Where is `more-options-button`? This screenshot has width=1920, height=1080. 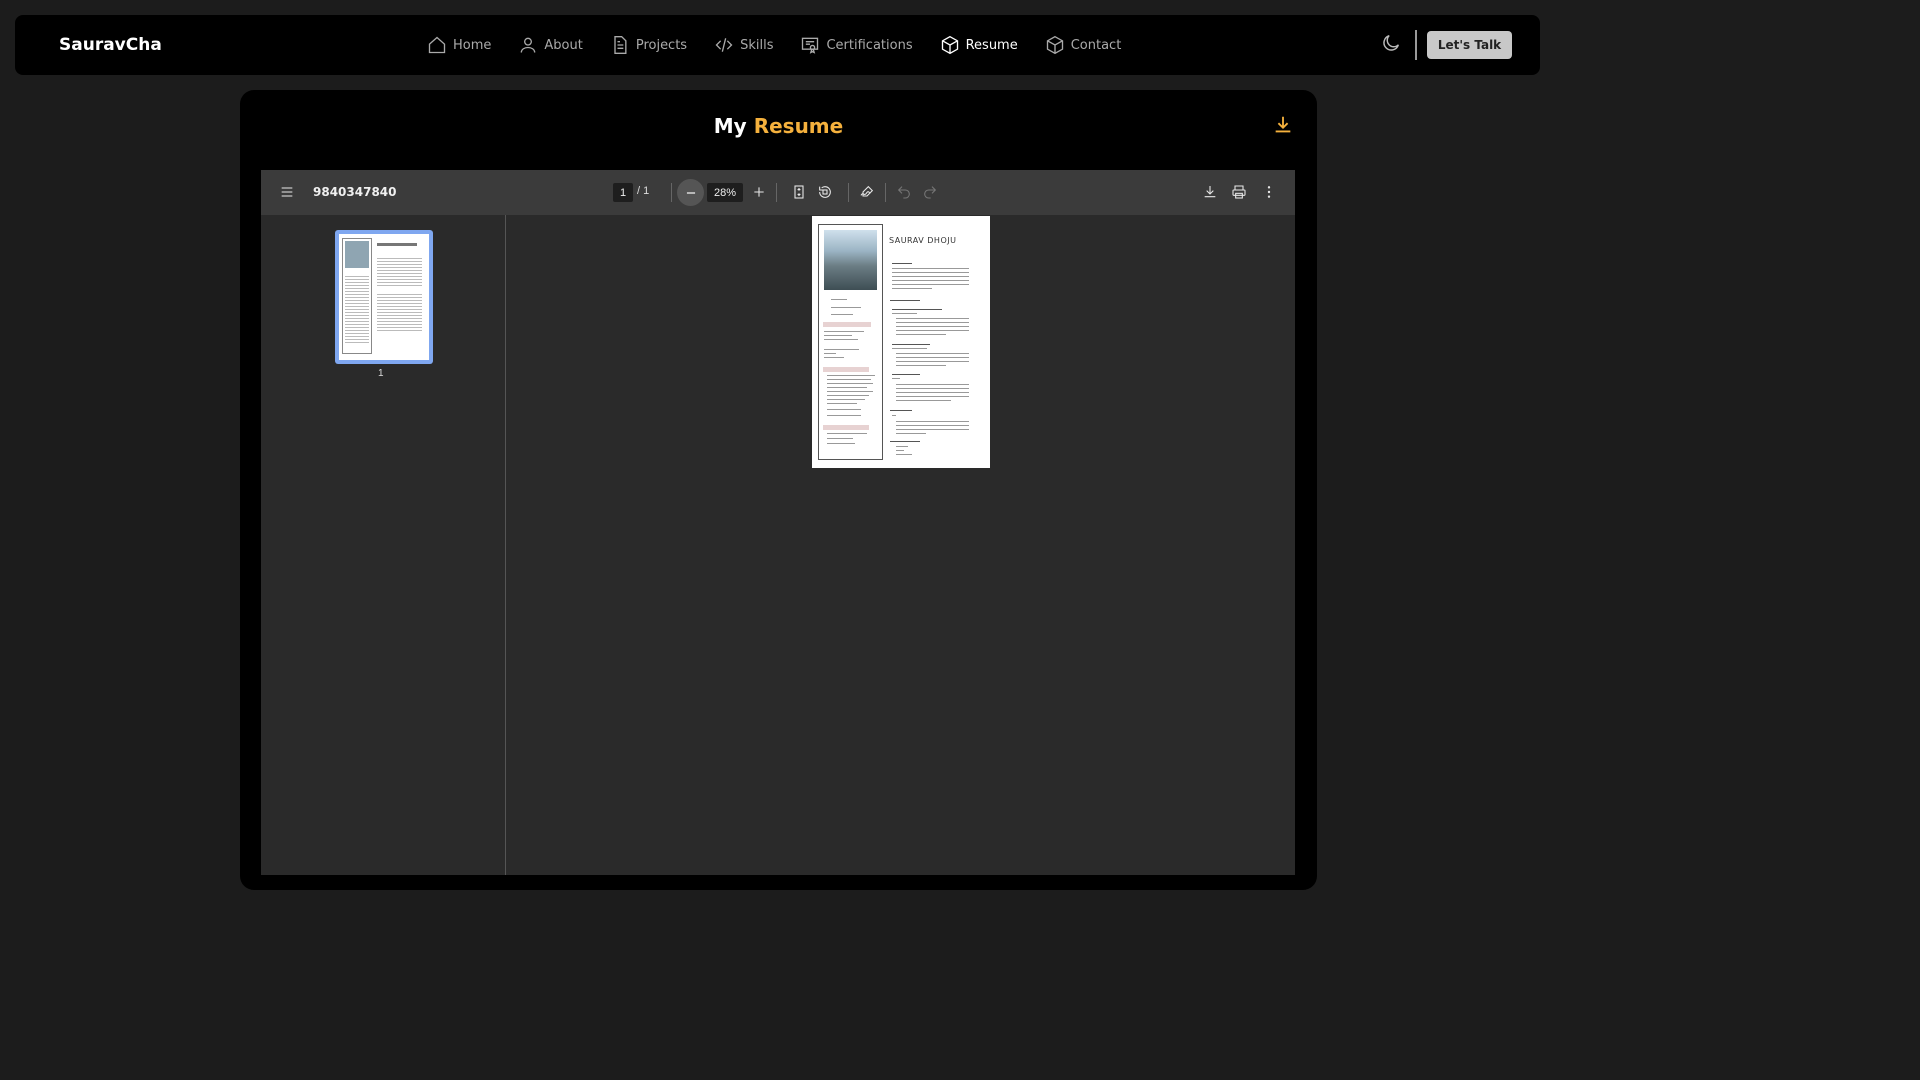 more-options-button is located at coordinates (1269, 192).